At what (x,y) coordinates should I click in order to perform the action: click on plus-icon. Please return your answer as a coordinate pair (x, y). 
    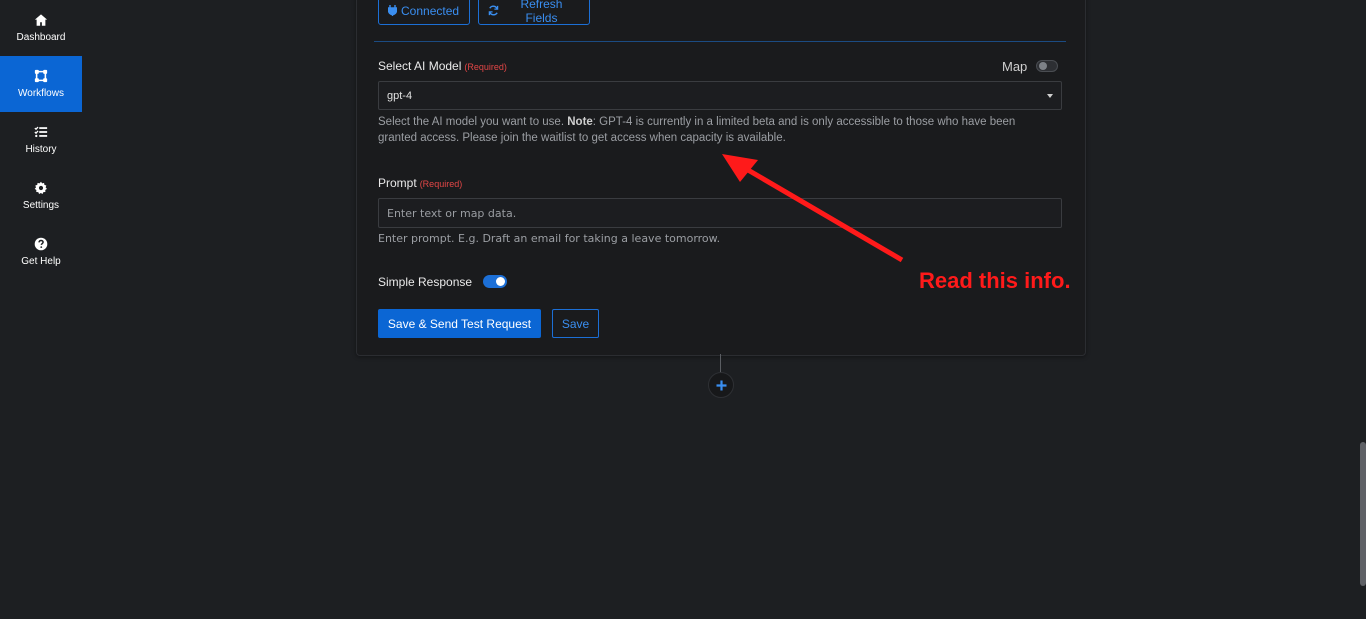
    Looking at the image, I should click on (721, 385).